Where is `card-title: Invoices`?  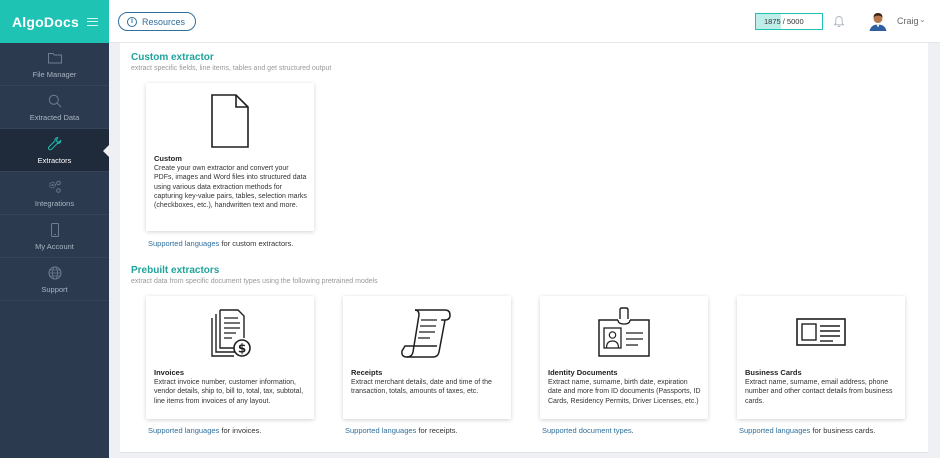 card-title: Invoices is located at coordinates (169, 372).